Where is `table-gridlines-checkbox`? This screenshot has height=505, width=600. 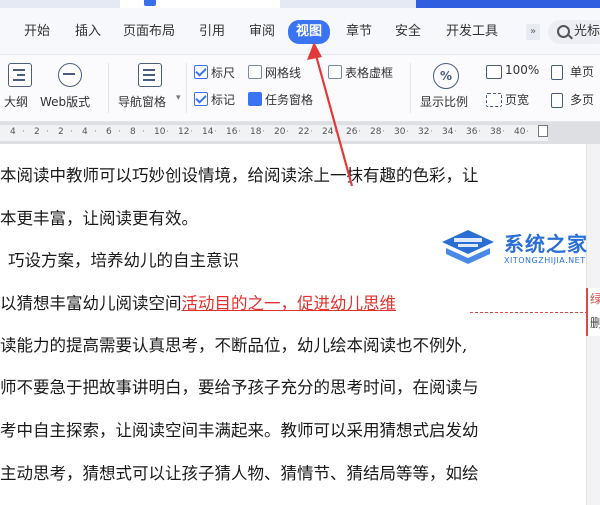 table-gridlines-checkbox is located at coordinates (335, 72).